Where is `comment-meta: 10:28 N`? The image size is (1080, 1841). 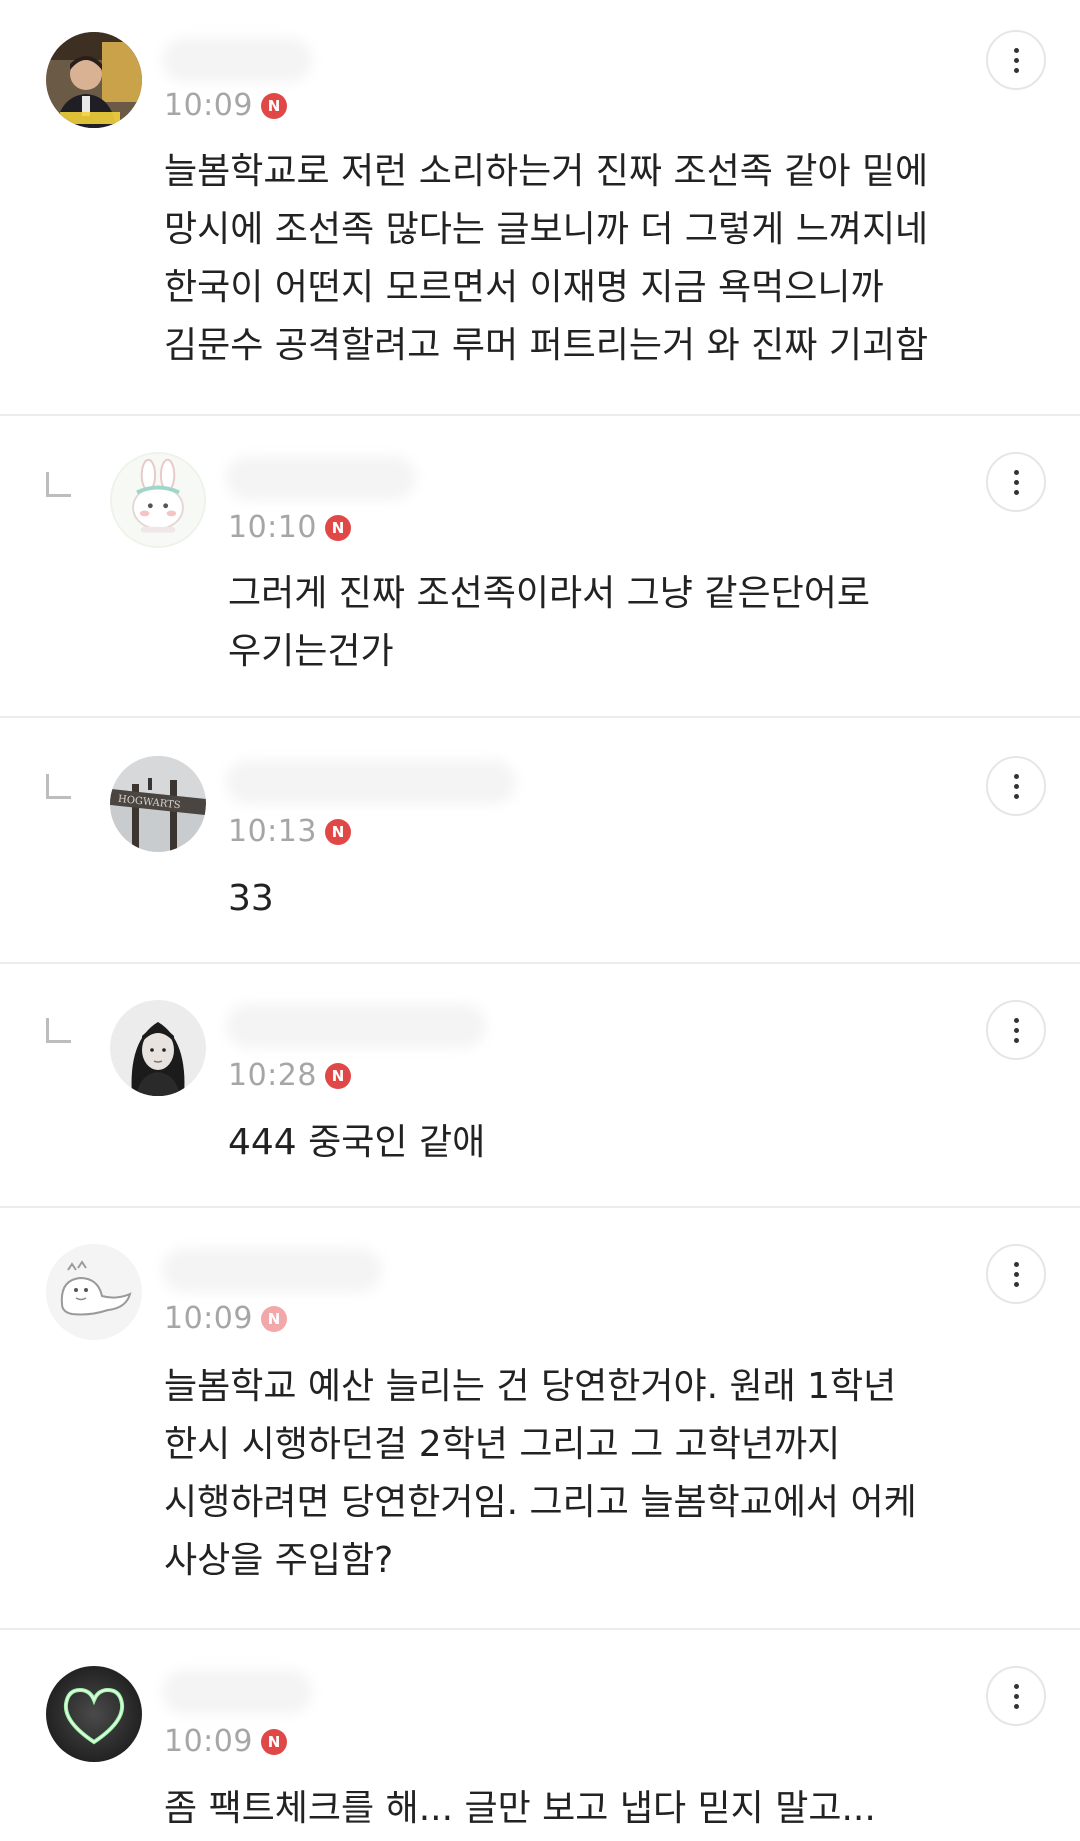
comment-meta: 10:28 N is located at coordinates (289, 1075).